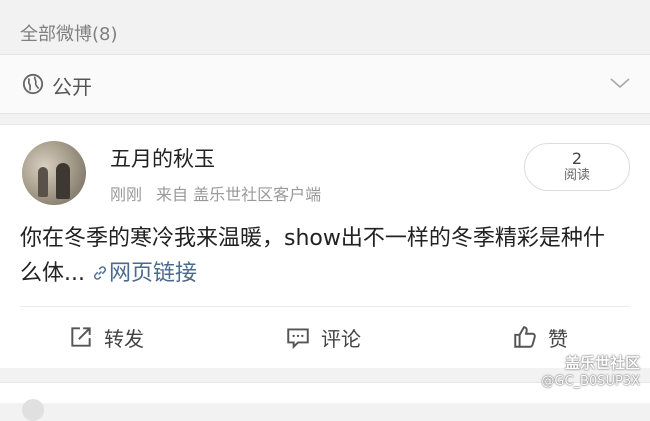 The height and width of the screenshot is (421, 650). I want to click on watermark-handle: @GC_B0SUP3X, so click(590, 381).